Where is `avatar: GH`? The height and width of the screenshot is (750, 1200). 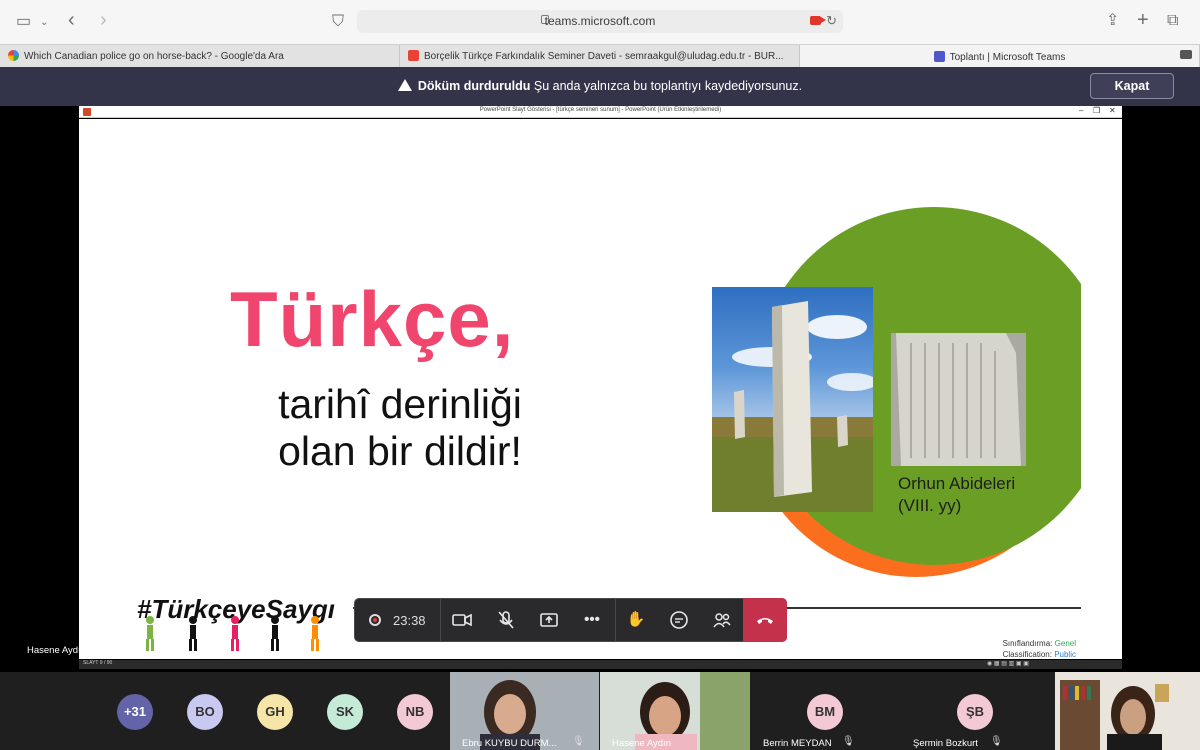 avatar: GH is located at coordinates (275, 712).